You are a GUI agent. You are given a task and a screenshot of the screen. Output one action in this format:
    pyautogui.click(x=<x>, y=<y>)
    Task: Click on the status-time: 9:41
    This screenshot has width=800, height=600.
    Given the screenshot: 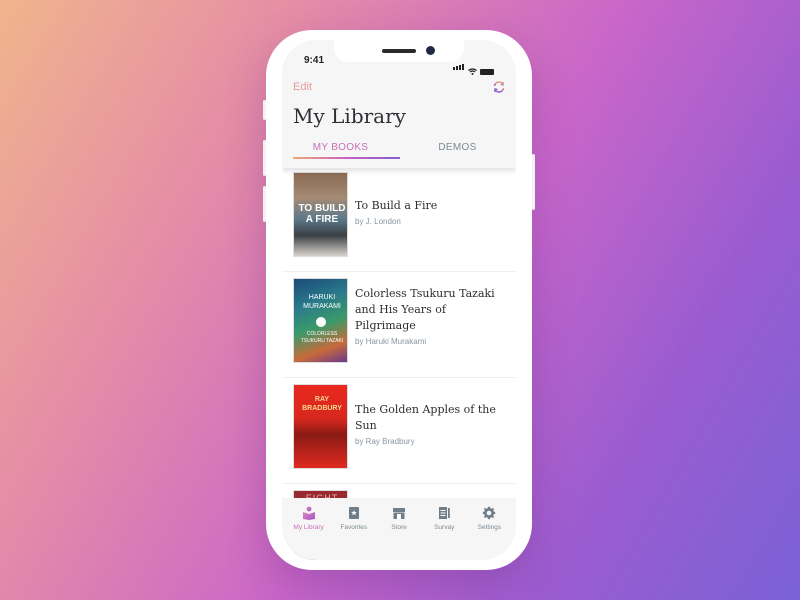 What is the action you would take?
    pyautogui.click(x=314, y=60)
    